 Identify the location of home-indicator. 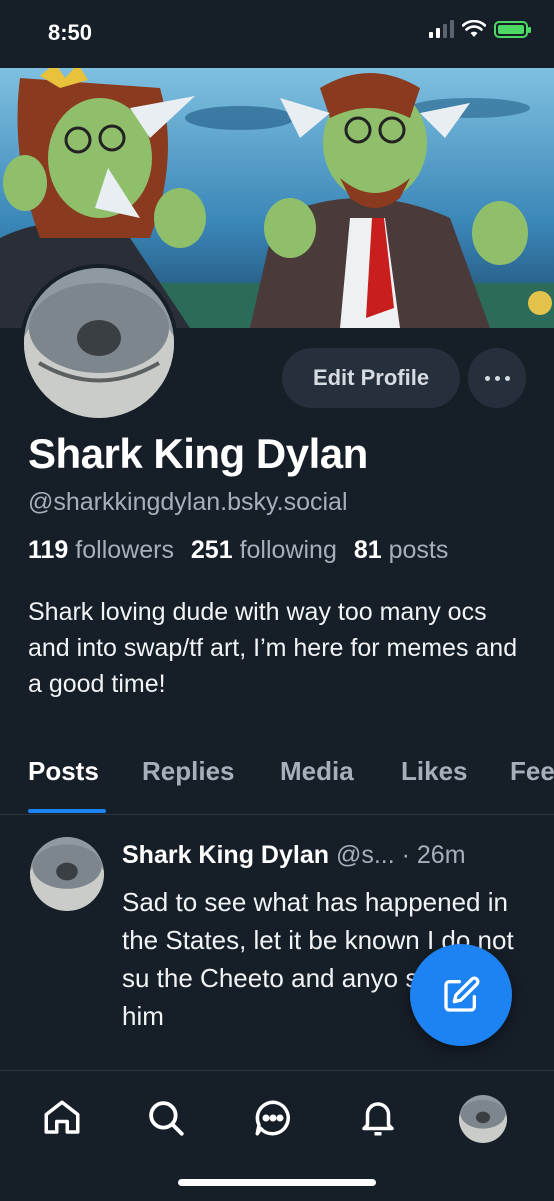
(277, 1182).